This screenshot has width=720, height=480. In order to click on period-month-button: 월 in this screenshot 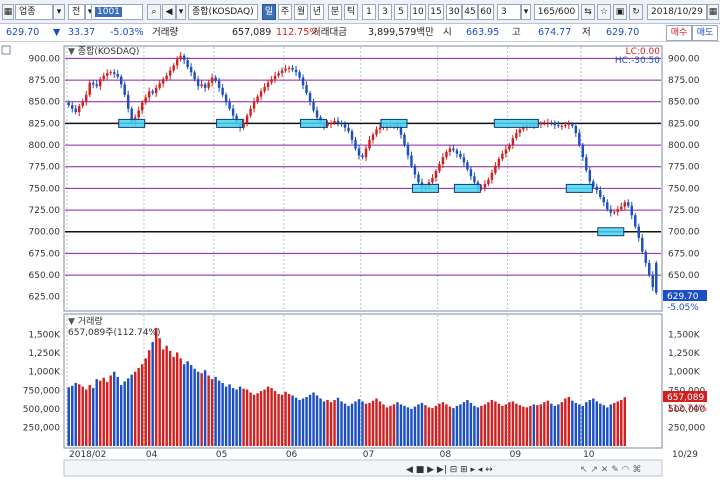, I will do `click(301, 12)`.